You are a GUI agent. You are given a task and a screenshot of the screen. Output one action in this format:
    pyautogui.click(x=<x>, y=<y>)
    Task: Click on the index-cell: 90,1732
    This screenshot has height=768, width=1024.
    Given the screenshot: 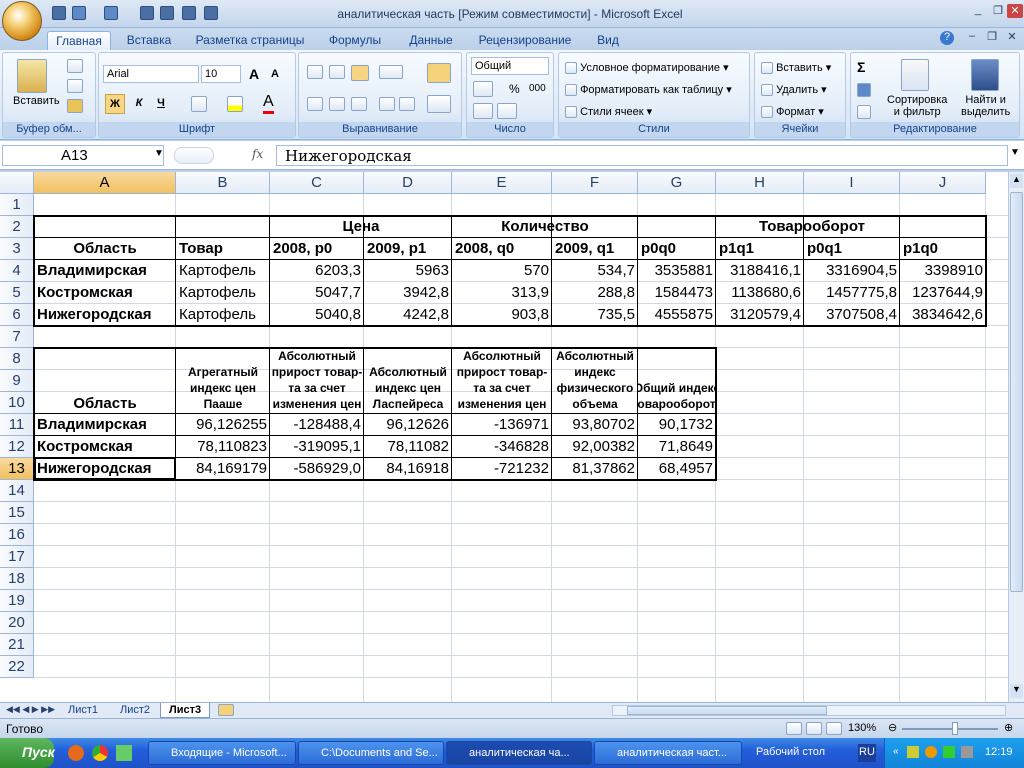 What is the action you would take?
    pyautogui.click(x=677, y=425)
    